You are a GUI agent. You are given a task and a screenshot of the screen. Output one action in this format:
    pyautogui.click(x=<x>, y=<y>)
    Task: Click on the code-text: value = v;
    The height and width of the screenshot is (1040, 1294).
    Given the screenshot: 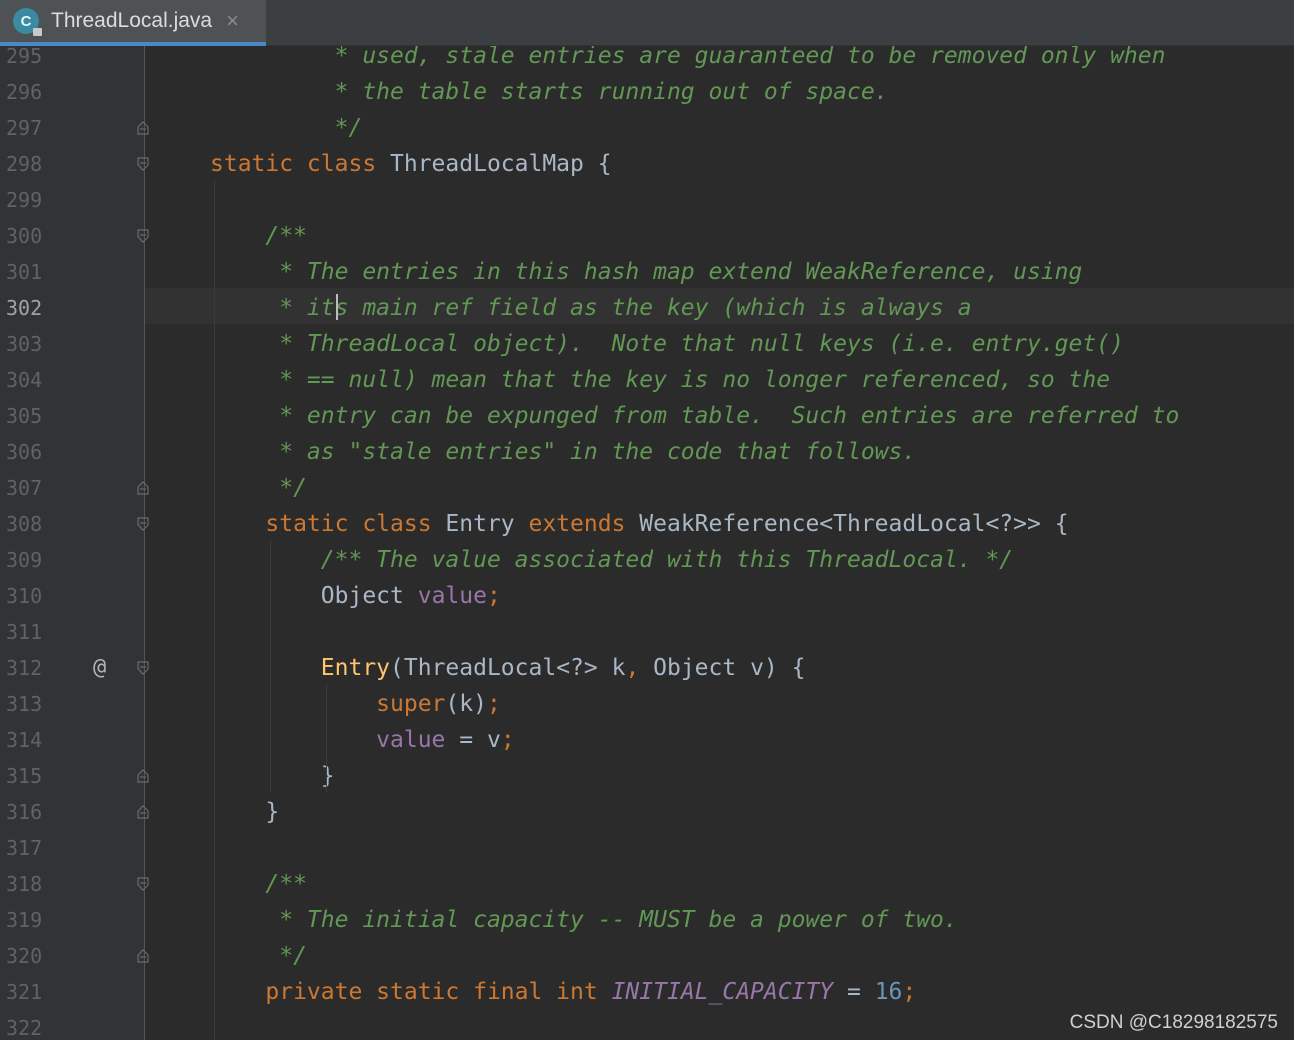 What is the action you would take?
    pyautogui.click(x=362, y=740)
    